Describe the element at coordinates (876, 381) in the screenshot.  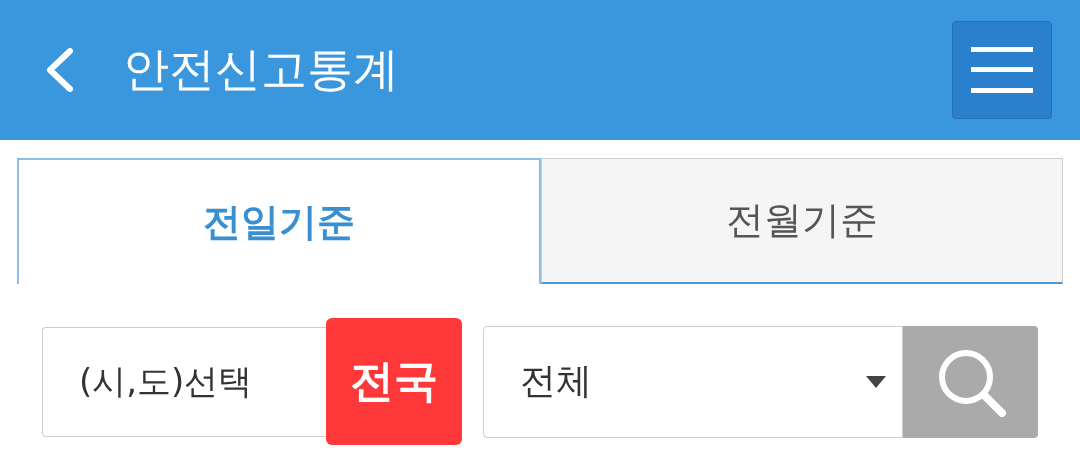
I see `caret-icon` at that location.